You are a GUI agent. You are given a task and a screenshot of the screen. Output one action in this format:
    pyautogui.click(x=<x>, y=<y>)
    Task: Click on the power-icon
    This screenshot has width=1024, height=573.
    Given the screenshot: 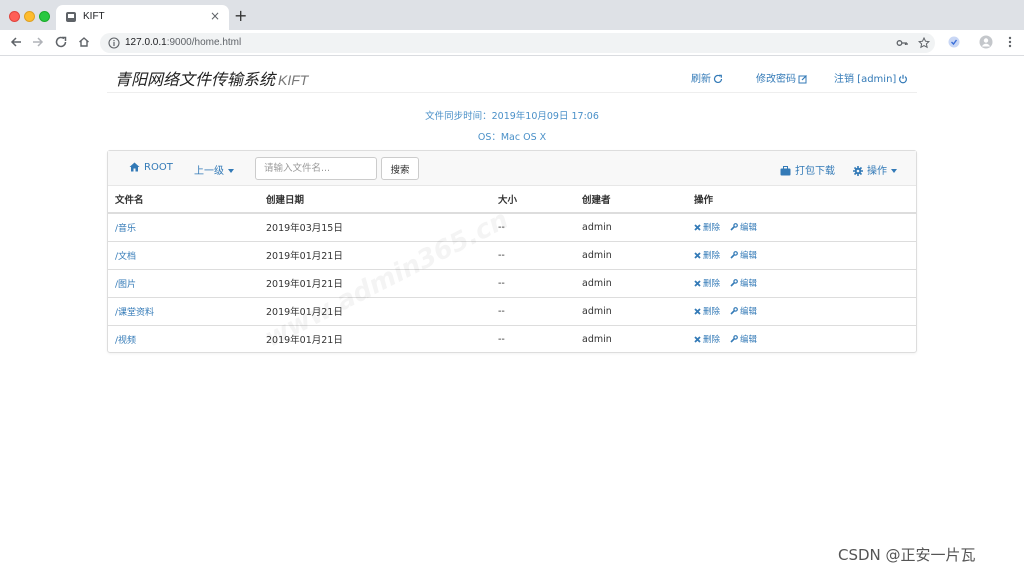 What is the action you would take?
    pyautogui.click(x=903, y=79)
    